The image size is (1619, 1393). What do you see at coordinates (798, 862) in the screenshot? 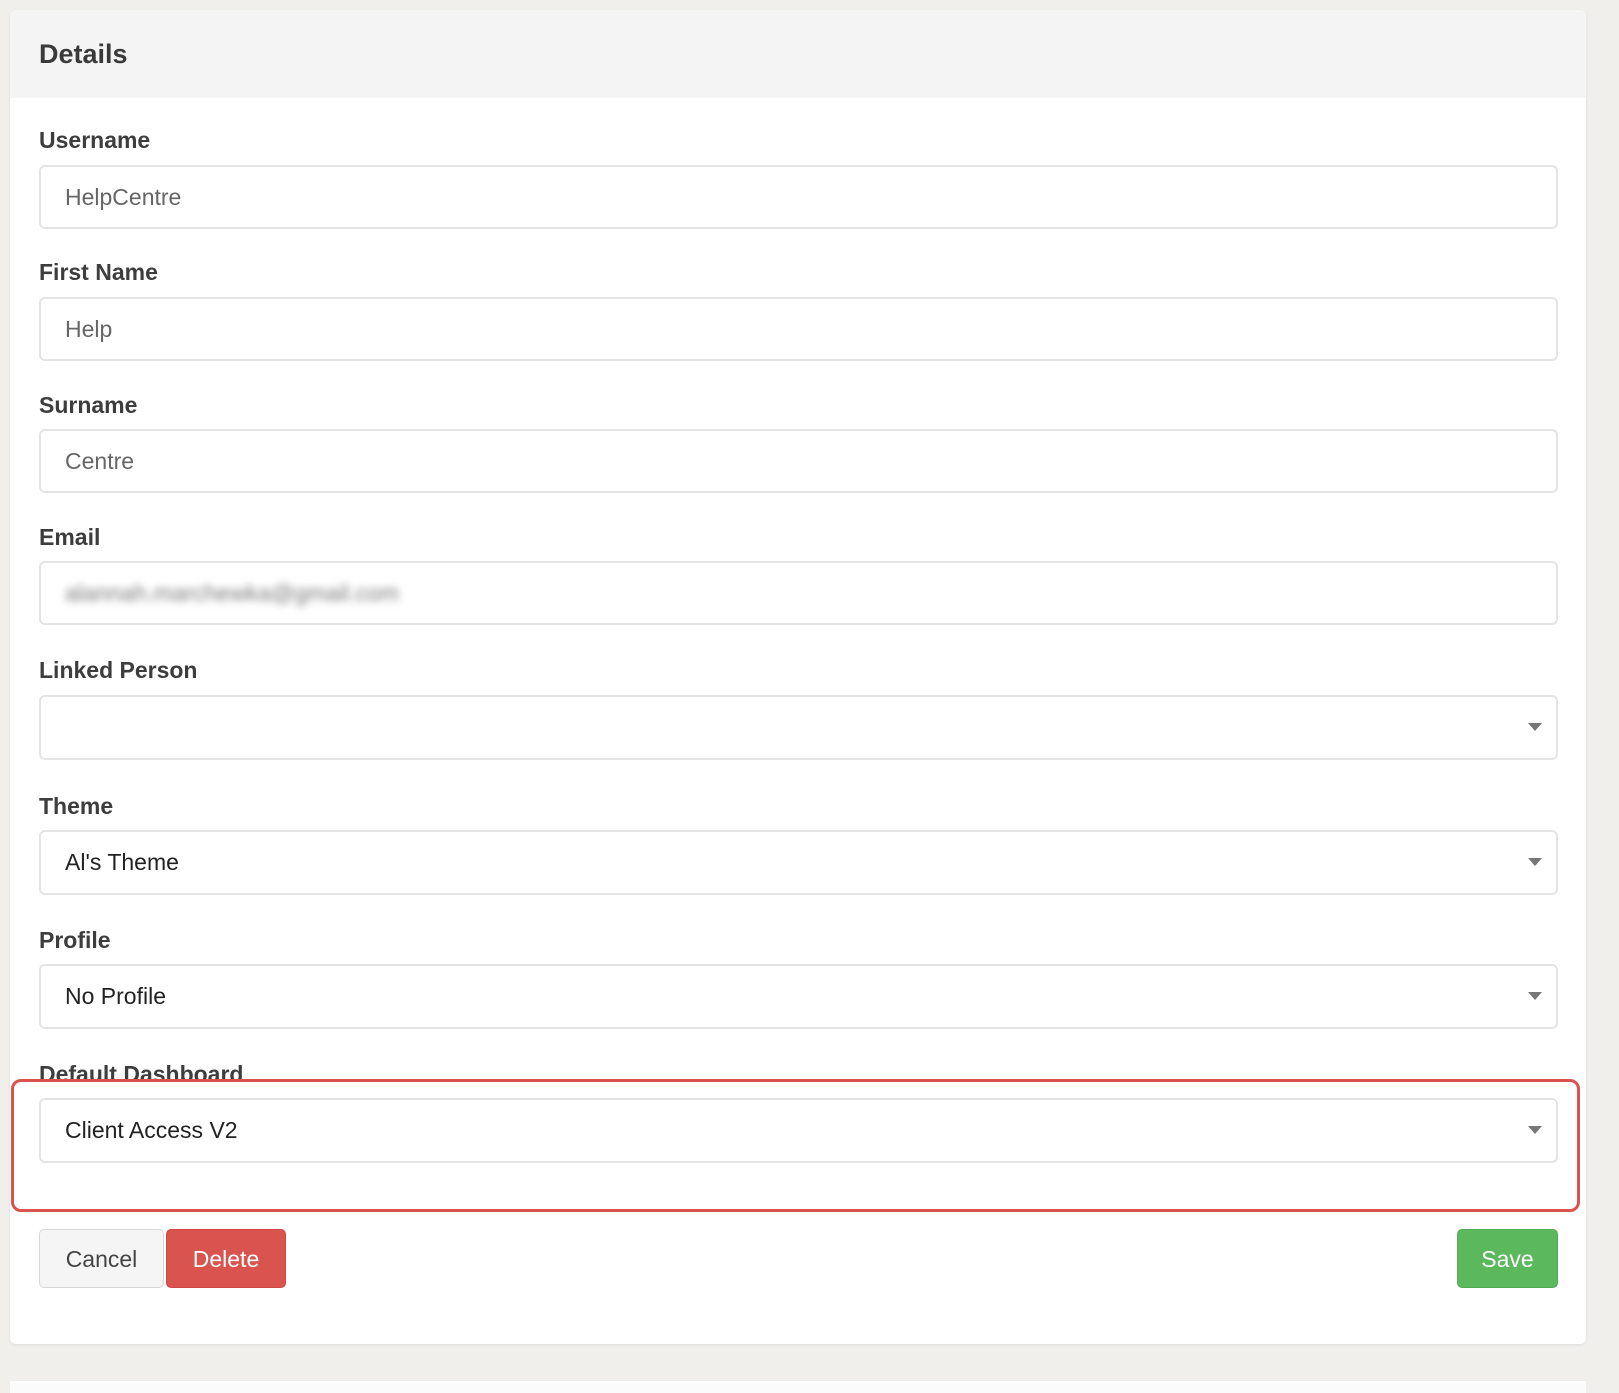
I see `theme-select: Al's Theme` at bounding box center [798, 862].